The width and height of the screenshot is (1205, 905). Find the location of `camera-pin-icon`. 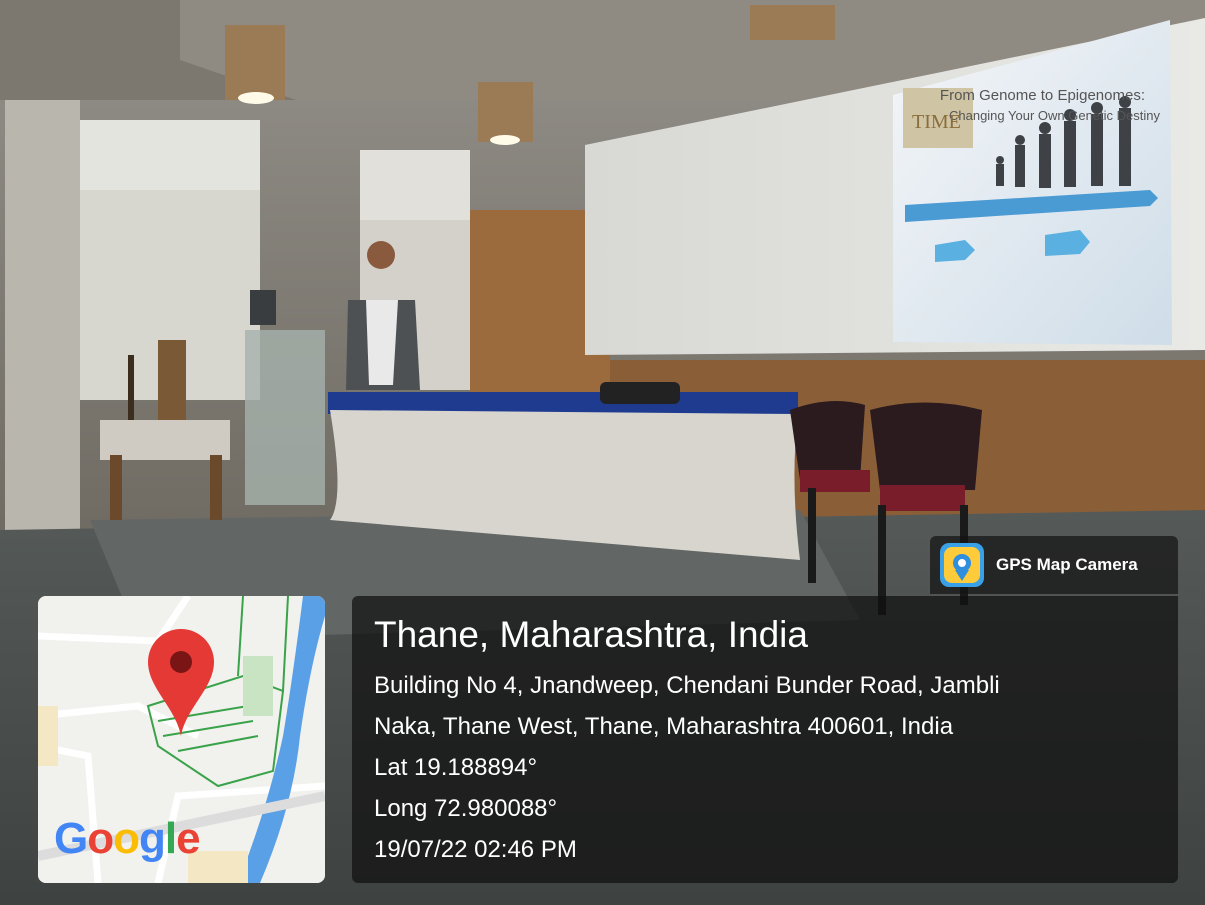

camera-pin-icon is located at coordinates (962, 565).